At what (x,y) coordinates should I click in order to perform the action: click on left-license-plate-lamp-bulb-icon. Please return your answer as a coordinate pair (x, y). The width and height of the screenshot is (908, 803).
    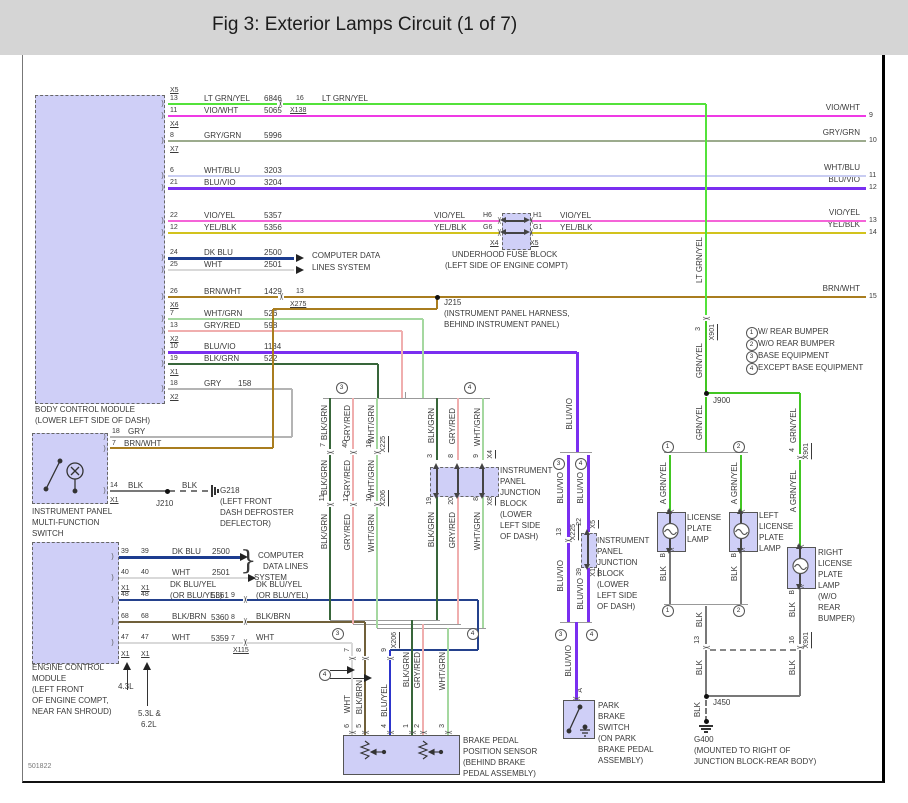
    Looking at the image, I should click on (741, 531).